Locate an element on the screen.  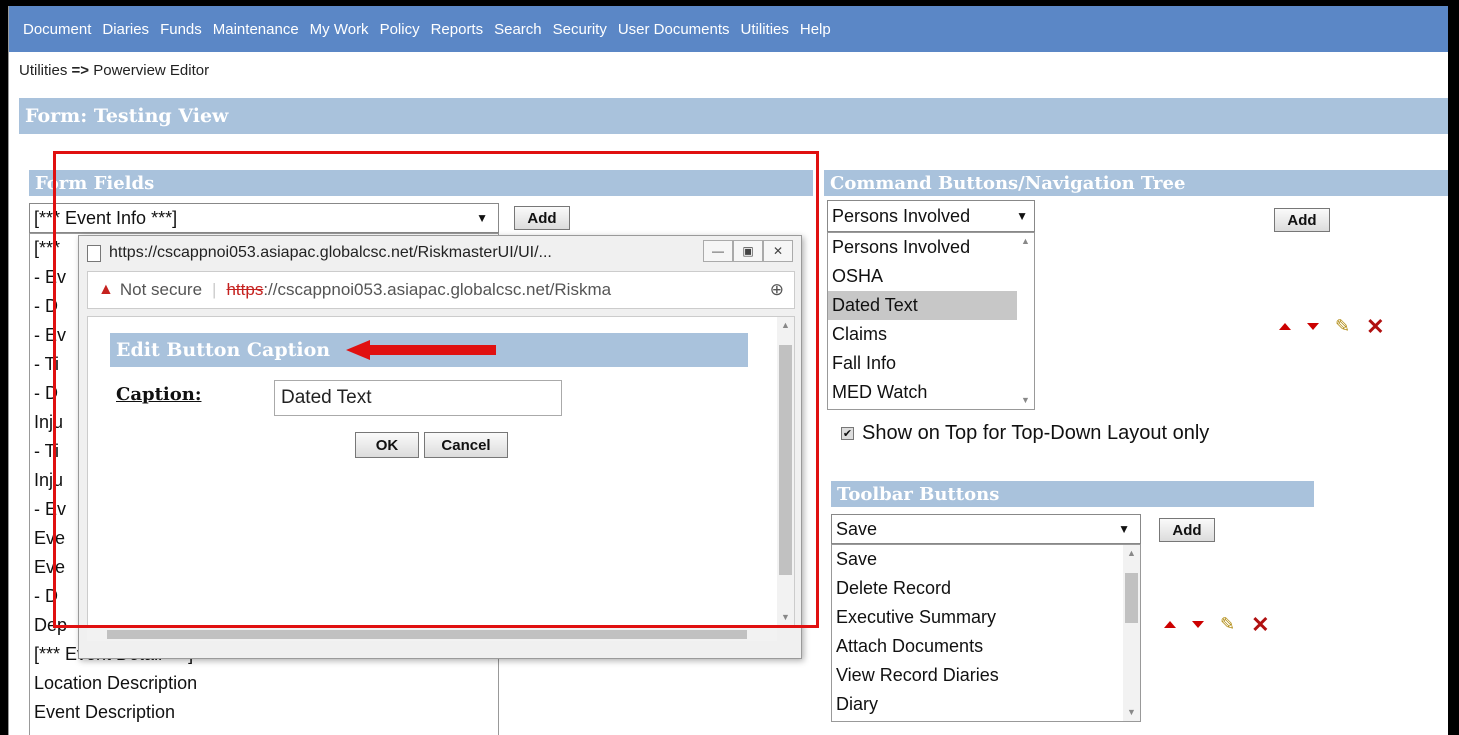
ok-button: OK is located at coordinates (387, 445).